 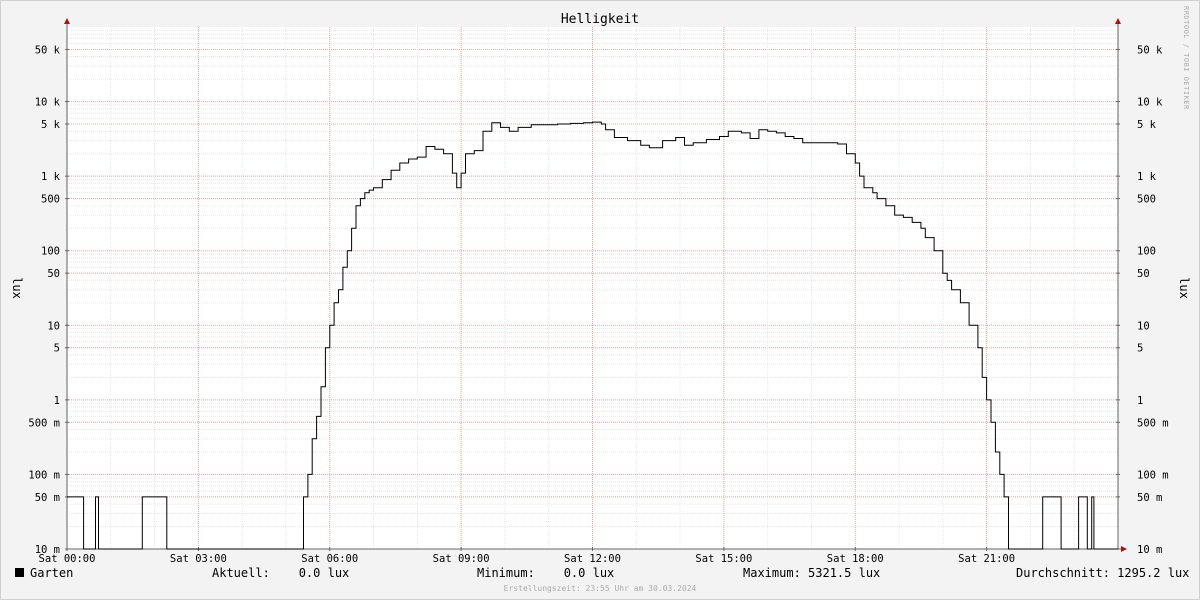 What do you see at coordinates (986, 559) in the screenshot?
I see `x-tick-label: Sat 21:00` at bounding box center [986, 559].